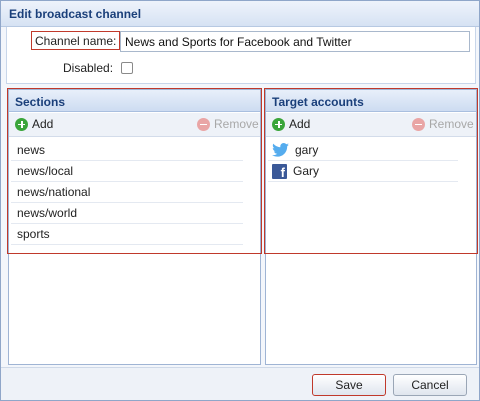 The width and height of the screenshot is (480, 401). What do you see at coordinates (240, 14) in the screenshot?
I see `dialog-titlebar: Edit broadcast channel` at bounding box center [240, 14].